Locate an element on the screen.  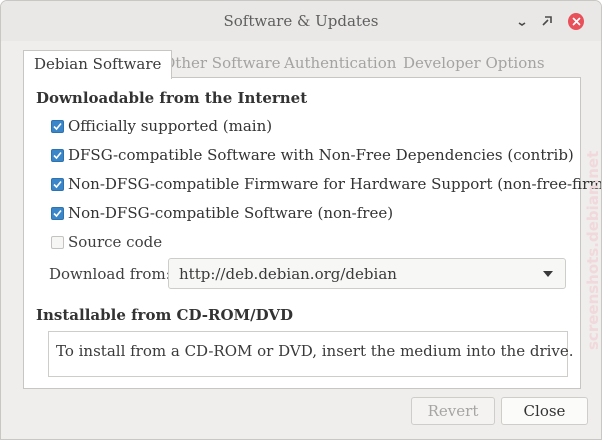
window-close-button is located at coordinates (576, 21).